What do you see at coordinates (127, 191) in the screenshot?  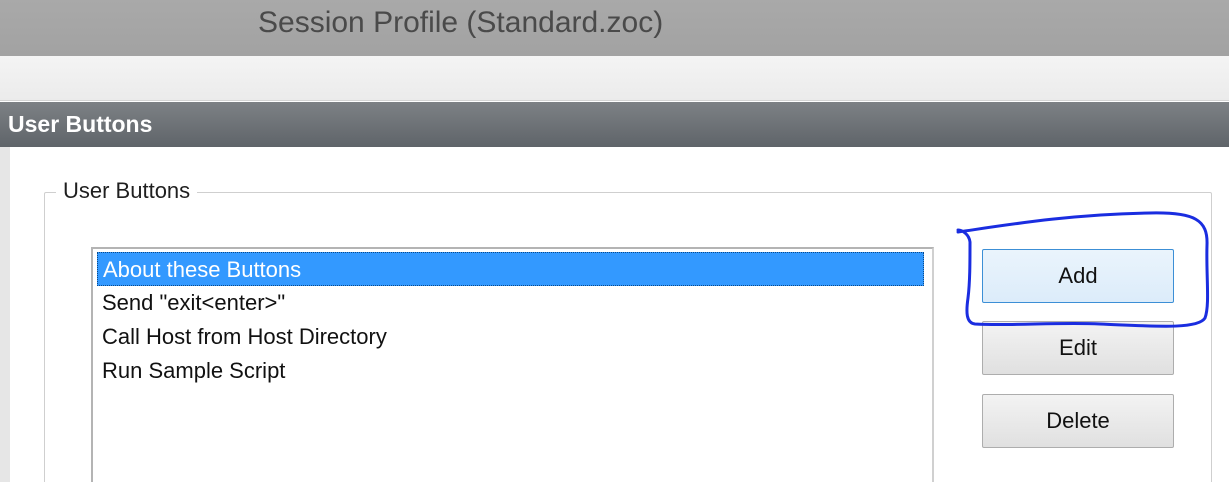 I see `groupbox-legend: User Buttons` at bounding box center [127, 191].